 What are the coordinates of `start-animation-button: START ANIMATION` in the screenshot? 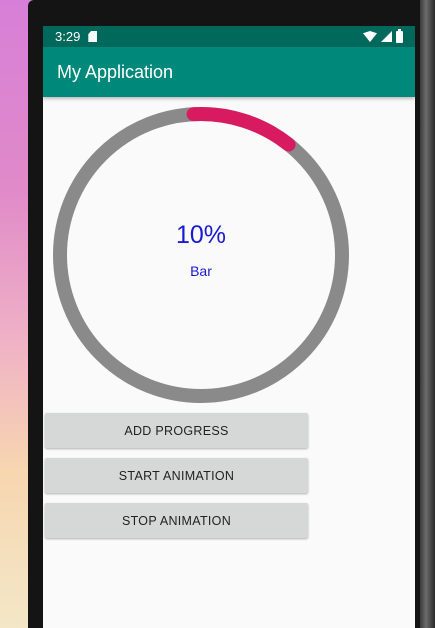 It's located at (176, 475).